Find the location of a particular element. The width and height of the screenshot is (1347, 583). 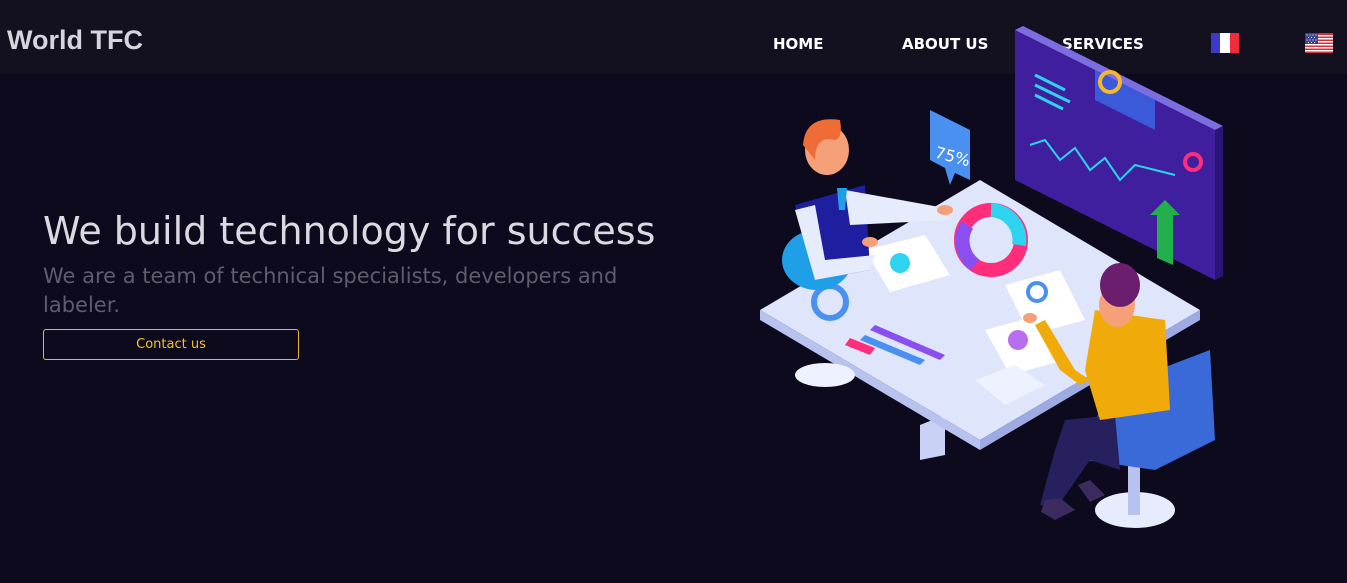

brand-logo: World TFC is located at coordinates (75, 40).